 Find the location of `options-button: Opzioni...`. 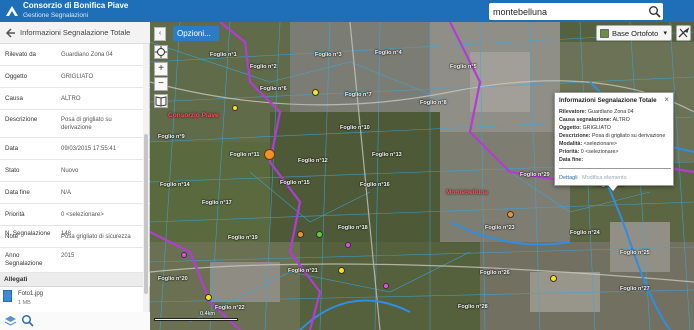

options-button: Opzioni... is located at coordinates (196, 33).